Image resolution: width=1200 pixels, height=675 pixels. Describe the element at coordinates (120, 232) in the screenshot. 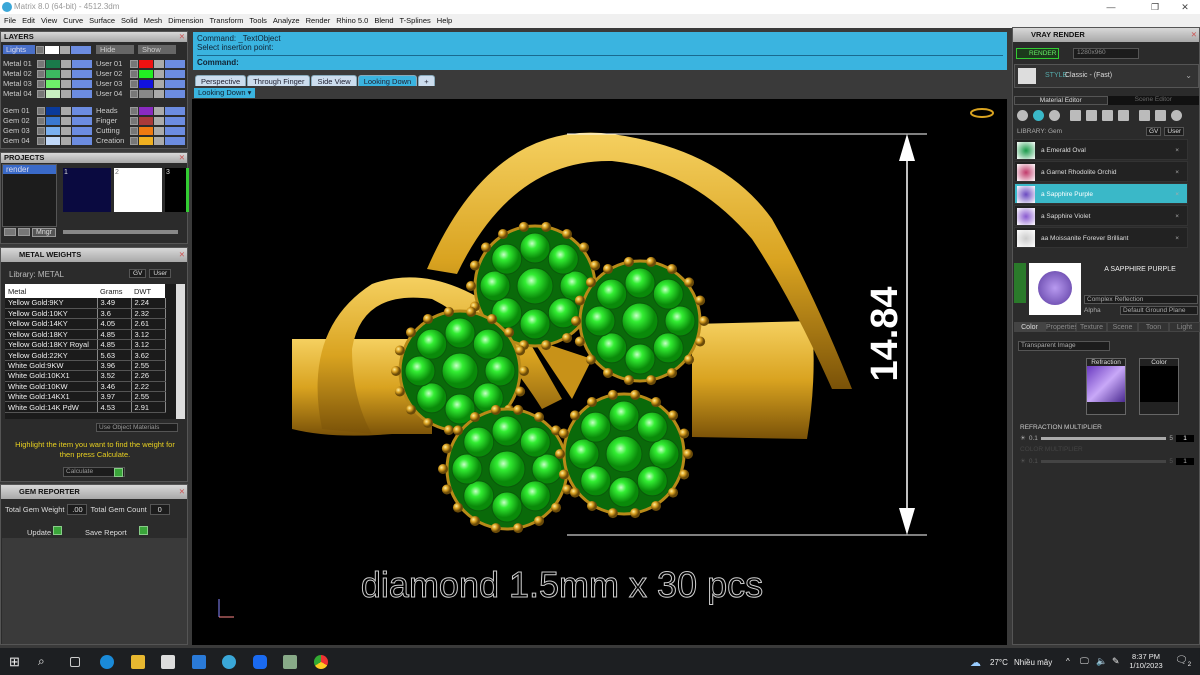

I see `thumb-slider` at that location.